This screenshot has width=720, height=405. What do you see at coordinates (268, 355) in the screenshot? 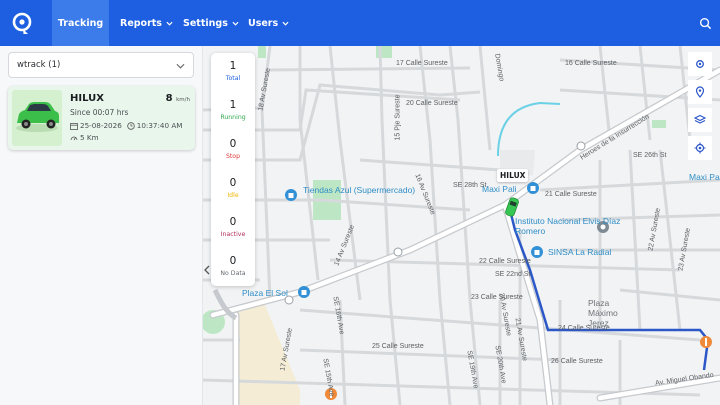
I see `commercial-area` at bounding box center [268, 355].